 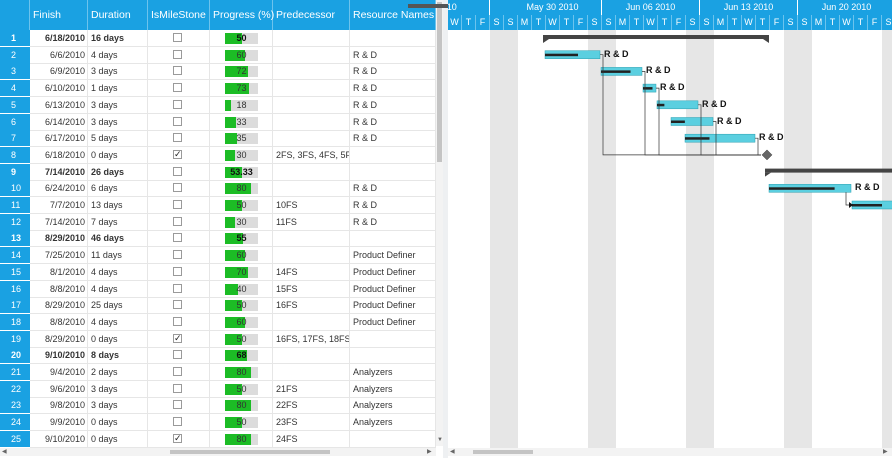 What do you see at coordinates (15, 439) in the screenshot?
I see `row-number: 25` at bounding box center [15, 439].